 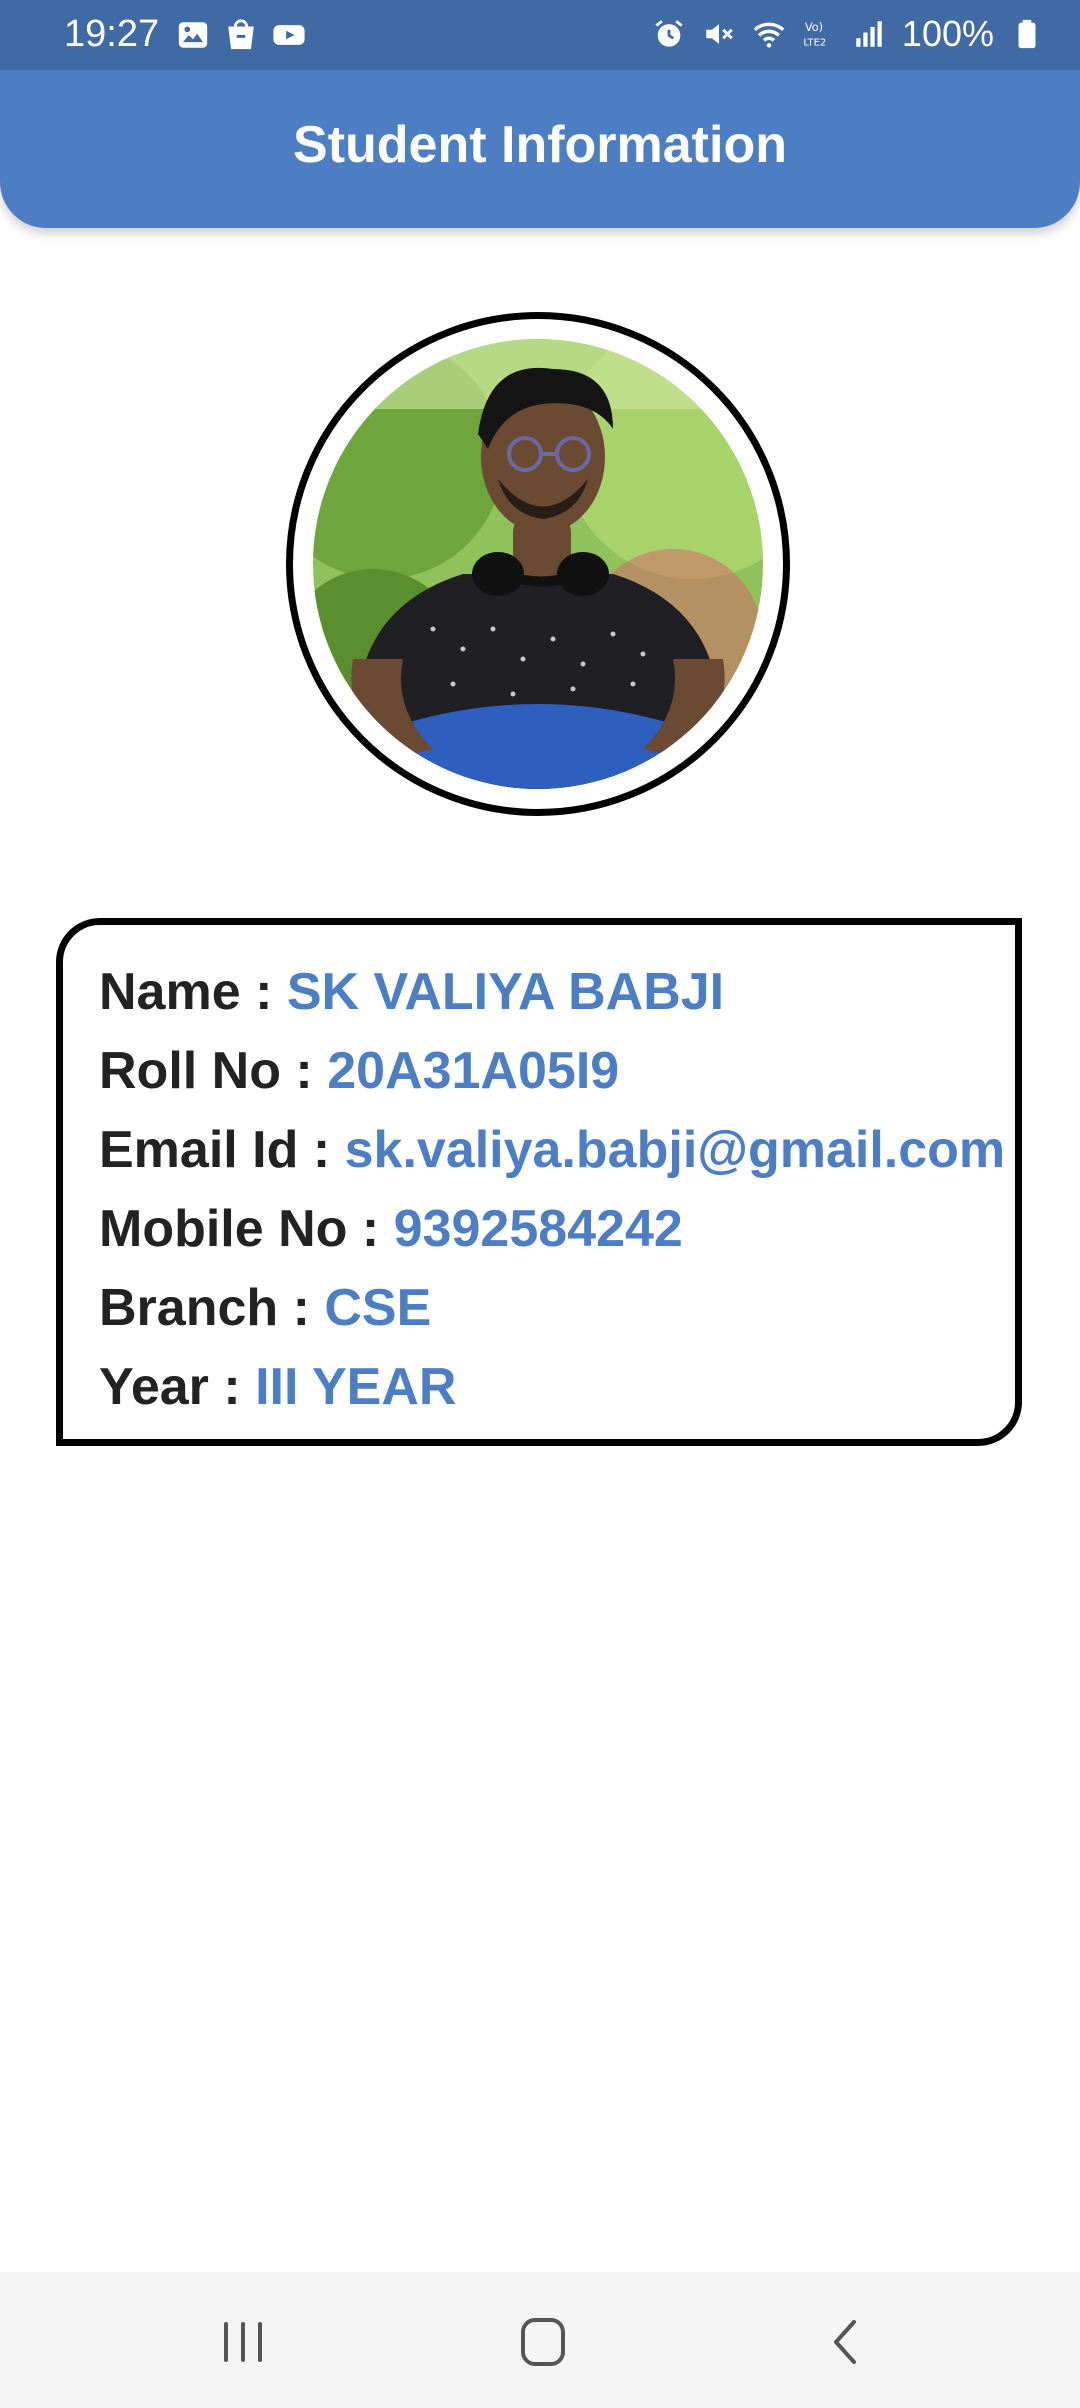 I want to click on navigation-bar, so click(x=540, y=2340).